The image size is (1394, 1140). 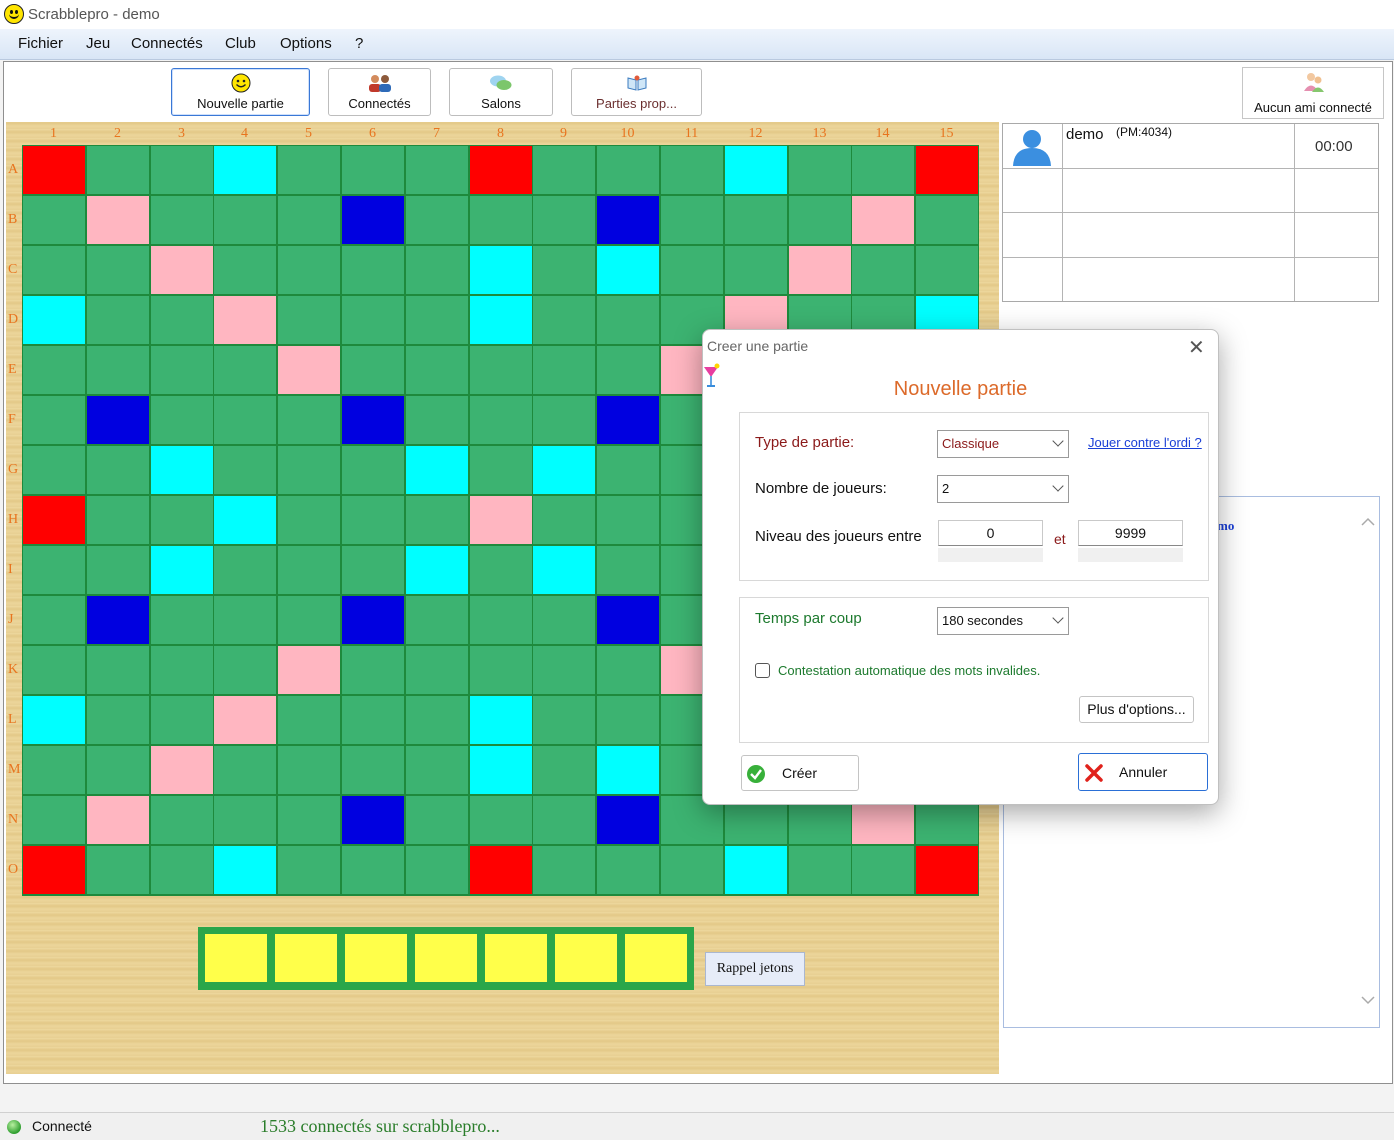 What do you see at coordinates (990, 533) in the screenshot?
I see `level-min-input: 0` at bounding box center [990, 533].